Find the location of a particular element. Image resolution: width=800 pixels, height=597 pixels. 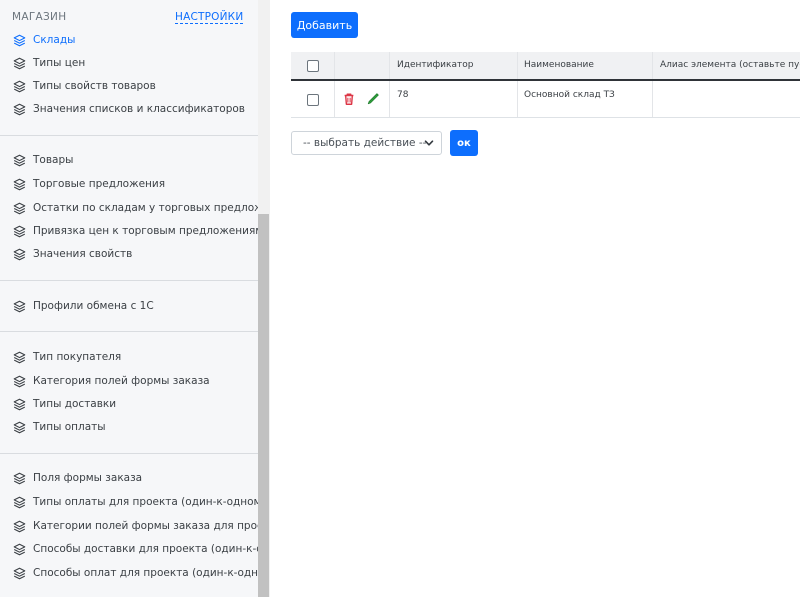

sidebar-item-label: Категория полей формы заказа is located at coordinates (121, 381).